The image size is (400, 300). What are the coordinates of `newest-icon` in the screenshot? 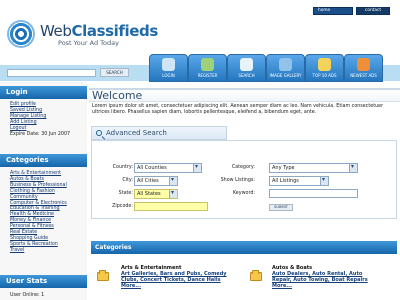 It's located at (363, 64).